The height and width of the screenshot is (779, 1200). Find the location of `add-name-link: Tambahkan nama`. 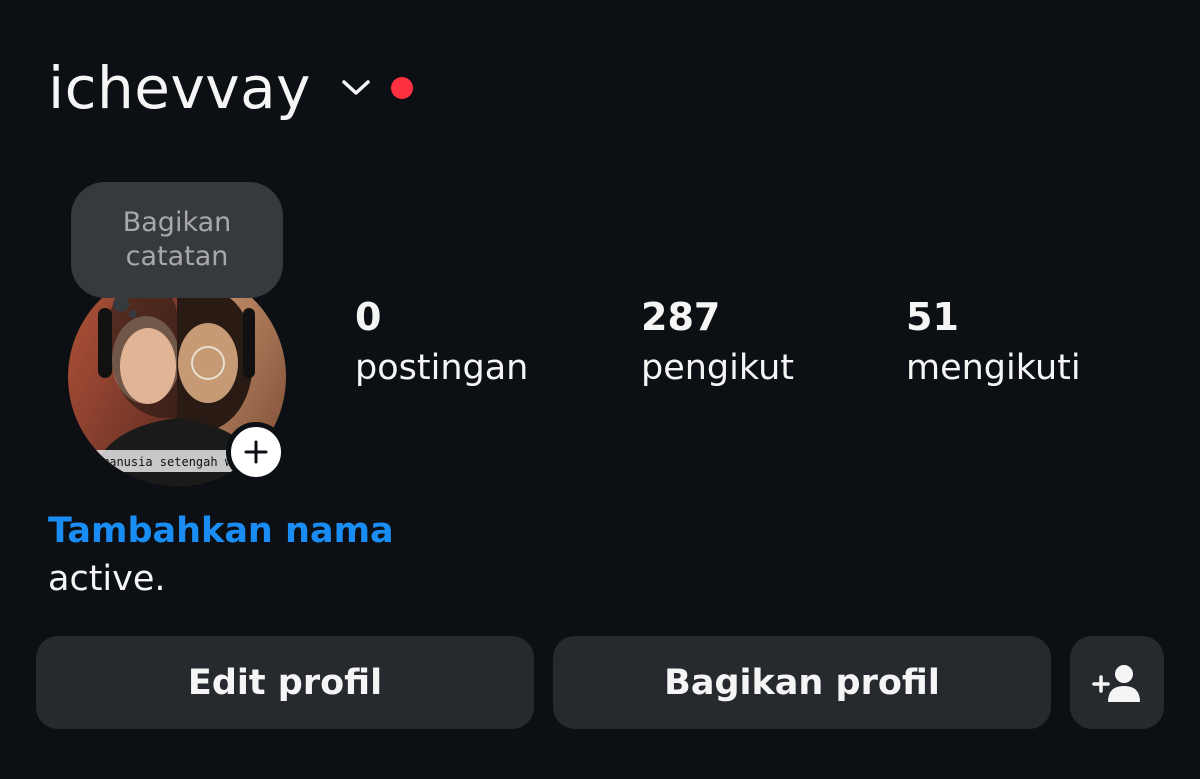

add-name-link: Tambahkan nama is located at coordinates (221, 531).